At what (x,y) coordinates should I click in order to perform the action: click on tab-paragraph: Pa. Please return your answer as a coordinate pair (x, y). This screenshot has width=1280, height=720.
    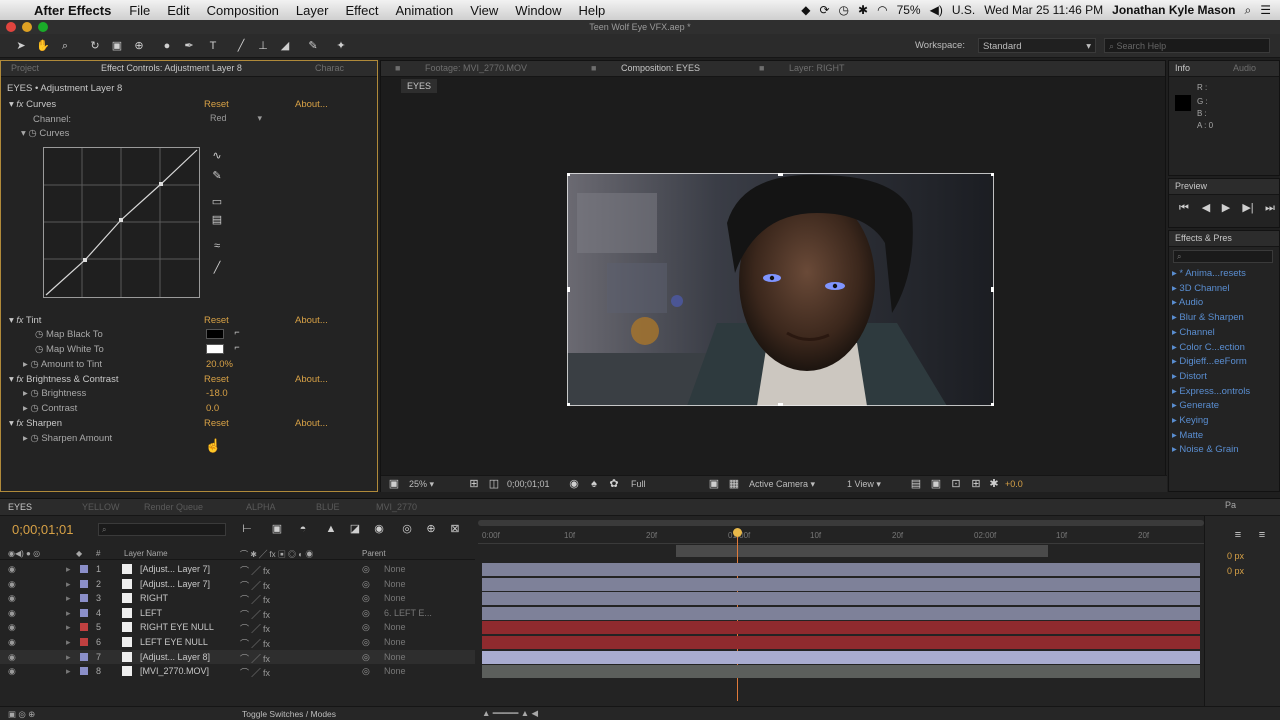
    Looking at the image, I should click on (1230, 505).